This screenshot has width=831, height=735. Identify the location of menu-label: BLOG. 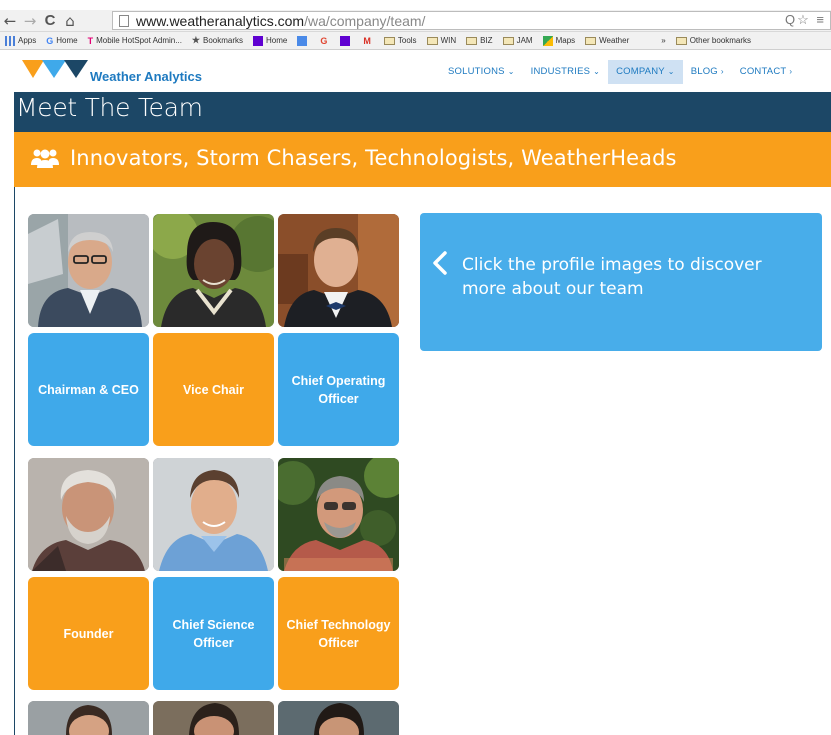
(704, 71).